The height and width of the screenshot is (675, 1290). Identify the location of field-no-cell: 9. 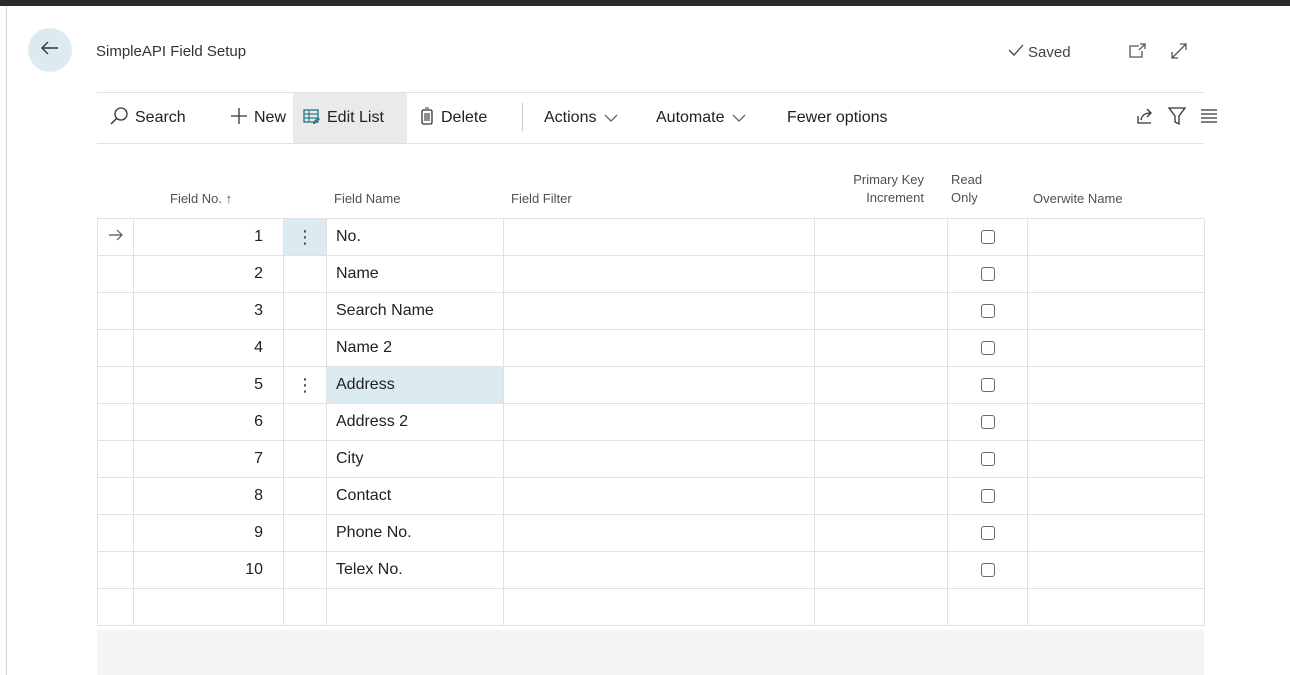
(209, 533).